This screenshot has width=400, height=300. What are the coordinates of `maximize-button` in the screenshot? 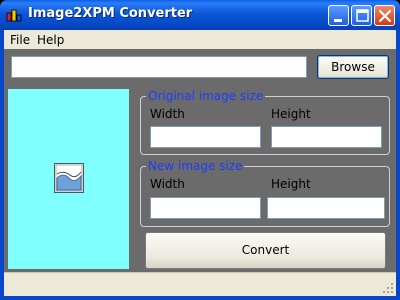 It's located at (361, 15).